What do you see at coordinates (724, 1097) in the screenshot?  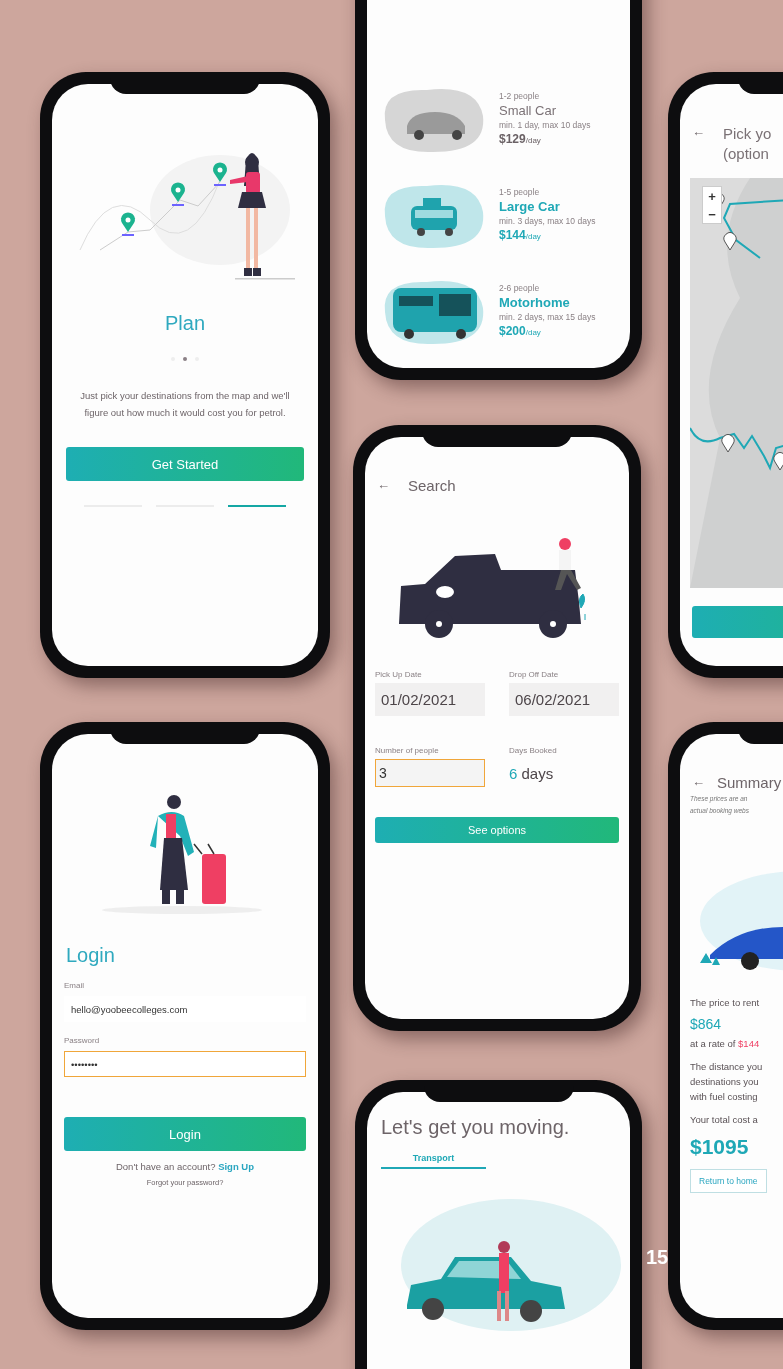 I see `summary-text: with fuel costing` at bounding box center [724, 1097].